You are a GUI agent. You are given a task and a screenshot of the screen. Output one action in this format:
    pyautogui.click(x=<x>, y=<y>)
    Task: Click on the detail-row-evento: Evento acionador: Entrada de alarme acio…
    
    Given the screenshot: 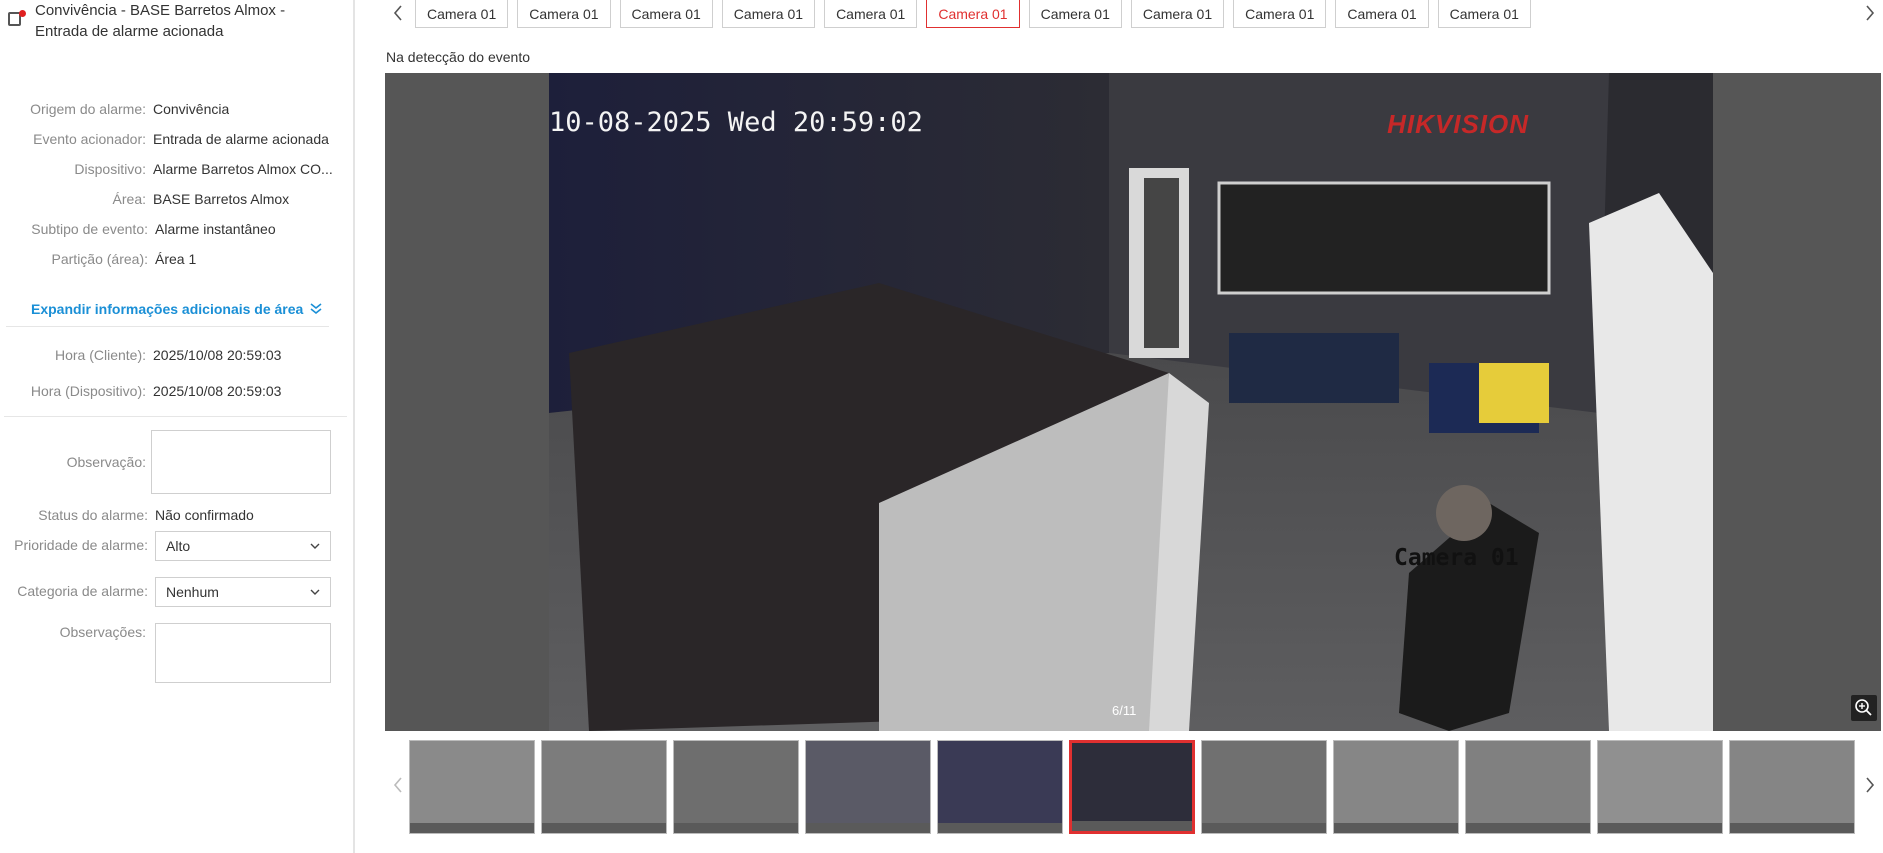 What is the action you would take?
    pyautogui.click(x=177, y=139)
    